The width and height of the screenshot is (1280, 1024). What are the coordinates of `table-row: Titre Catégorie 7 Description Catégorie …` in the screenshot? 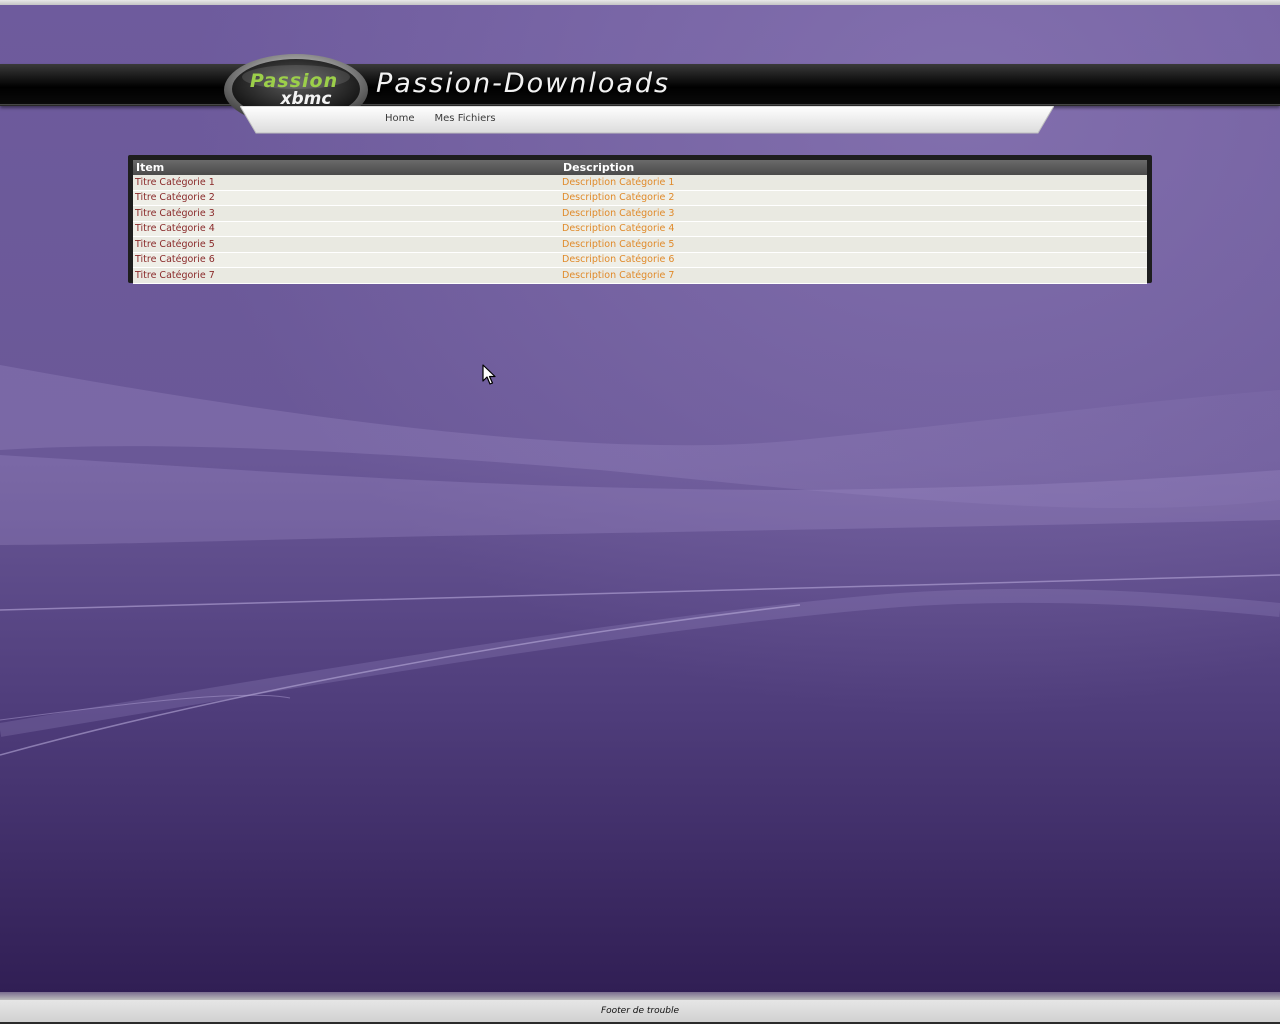 It's located at (640, 275).